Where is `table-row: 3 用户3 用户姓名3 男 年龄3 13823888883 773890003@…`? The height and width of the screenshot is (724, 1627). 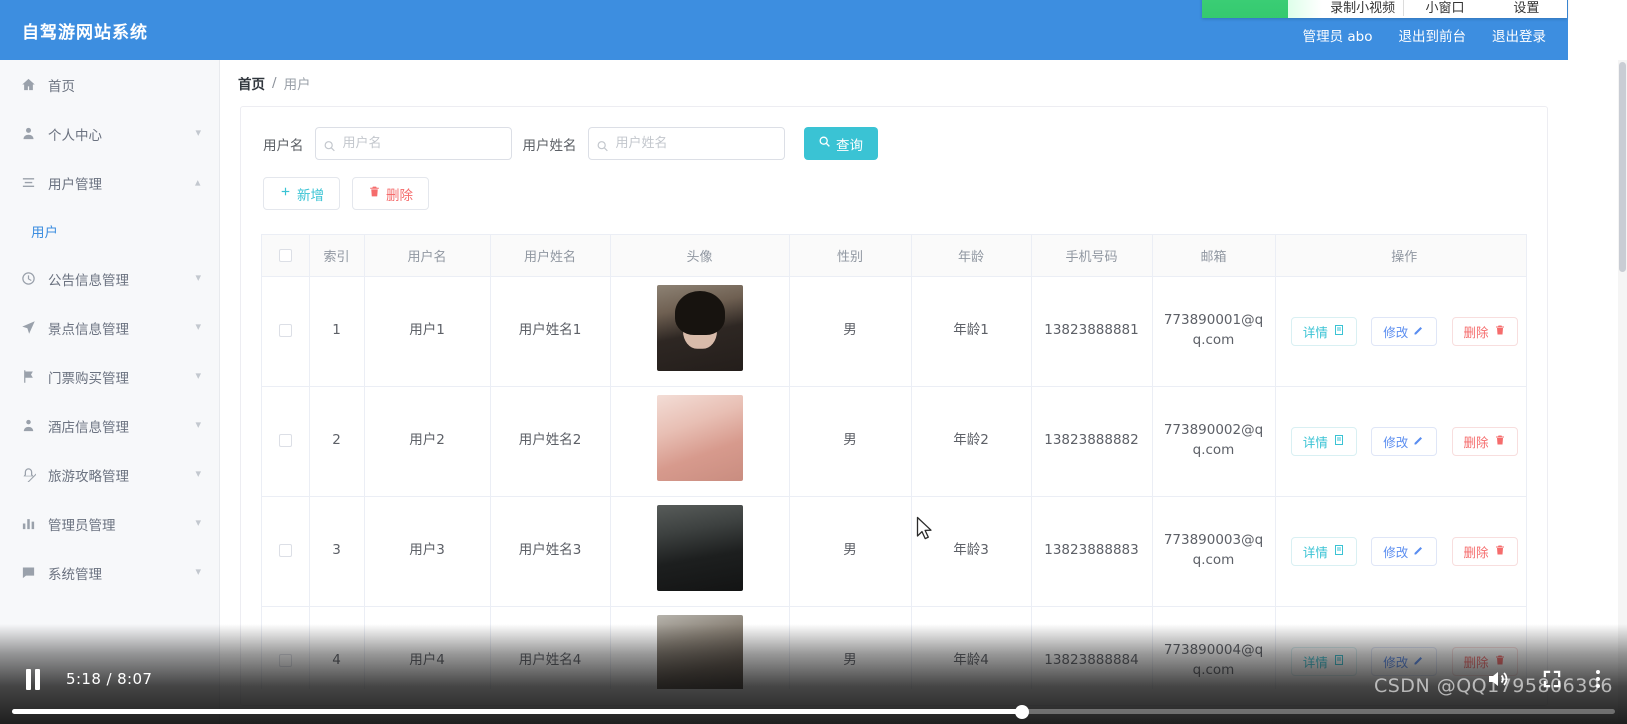
table-row: 3 用户3 用户姓名3 男 年龄3 13823888883 773890003@… is located at coordinates (894, 551).